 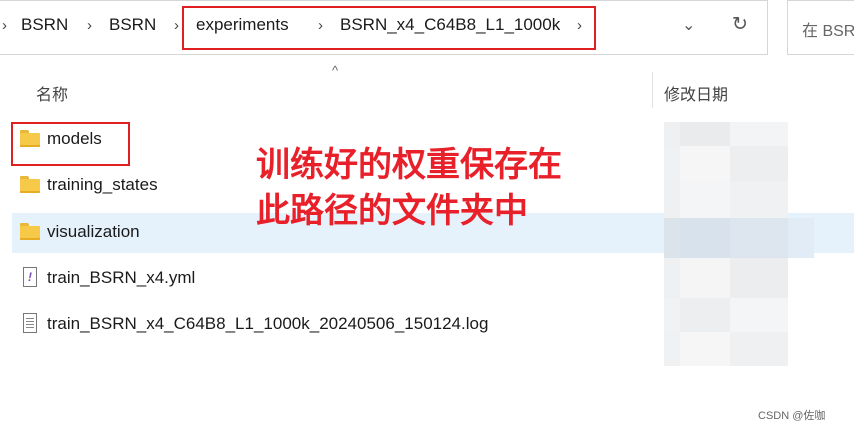 I want to click on watermark: CSDN @佐咖, so click(x=792, y=416).